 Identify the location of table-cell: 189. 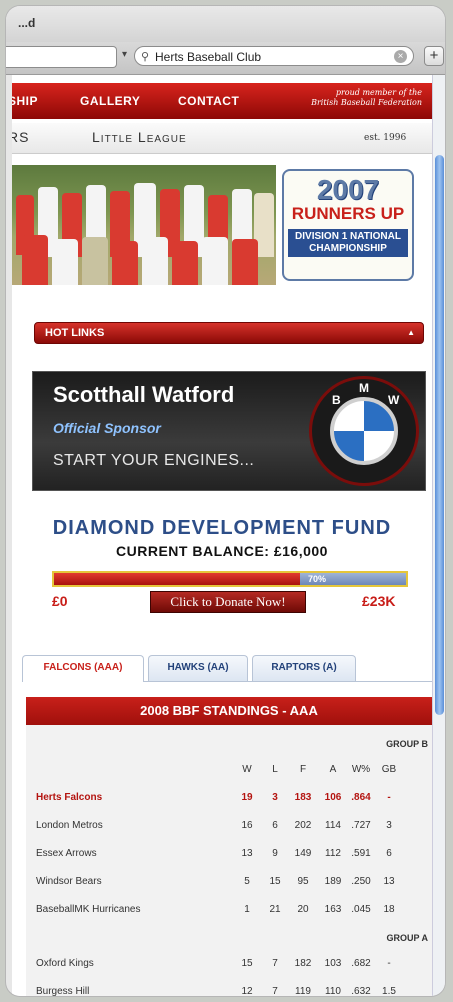
(333, 881).